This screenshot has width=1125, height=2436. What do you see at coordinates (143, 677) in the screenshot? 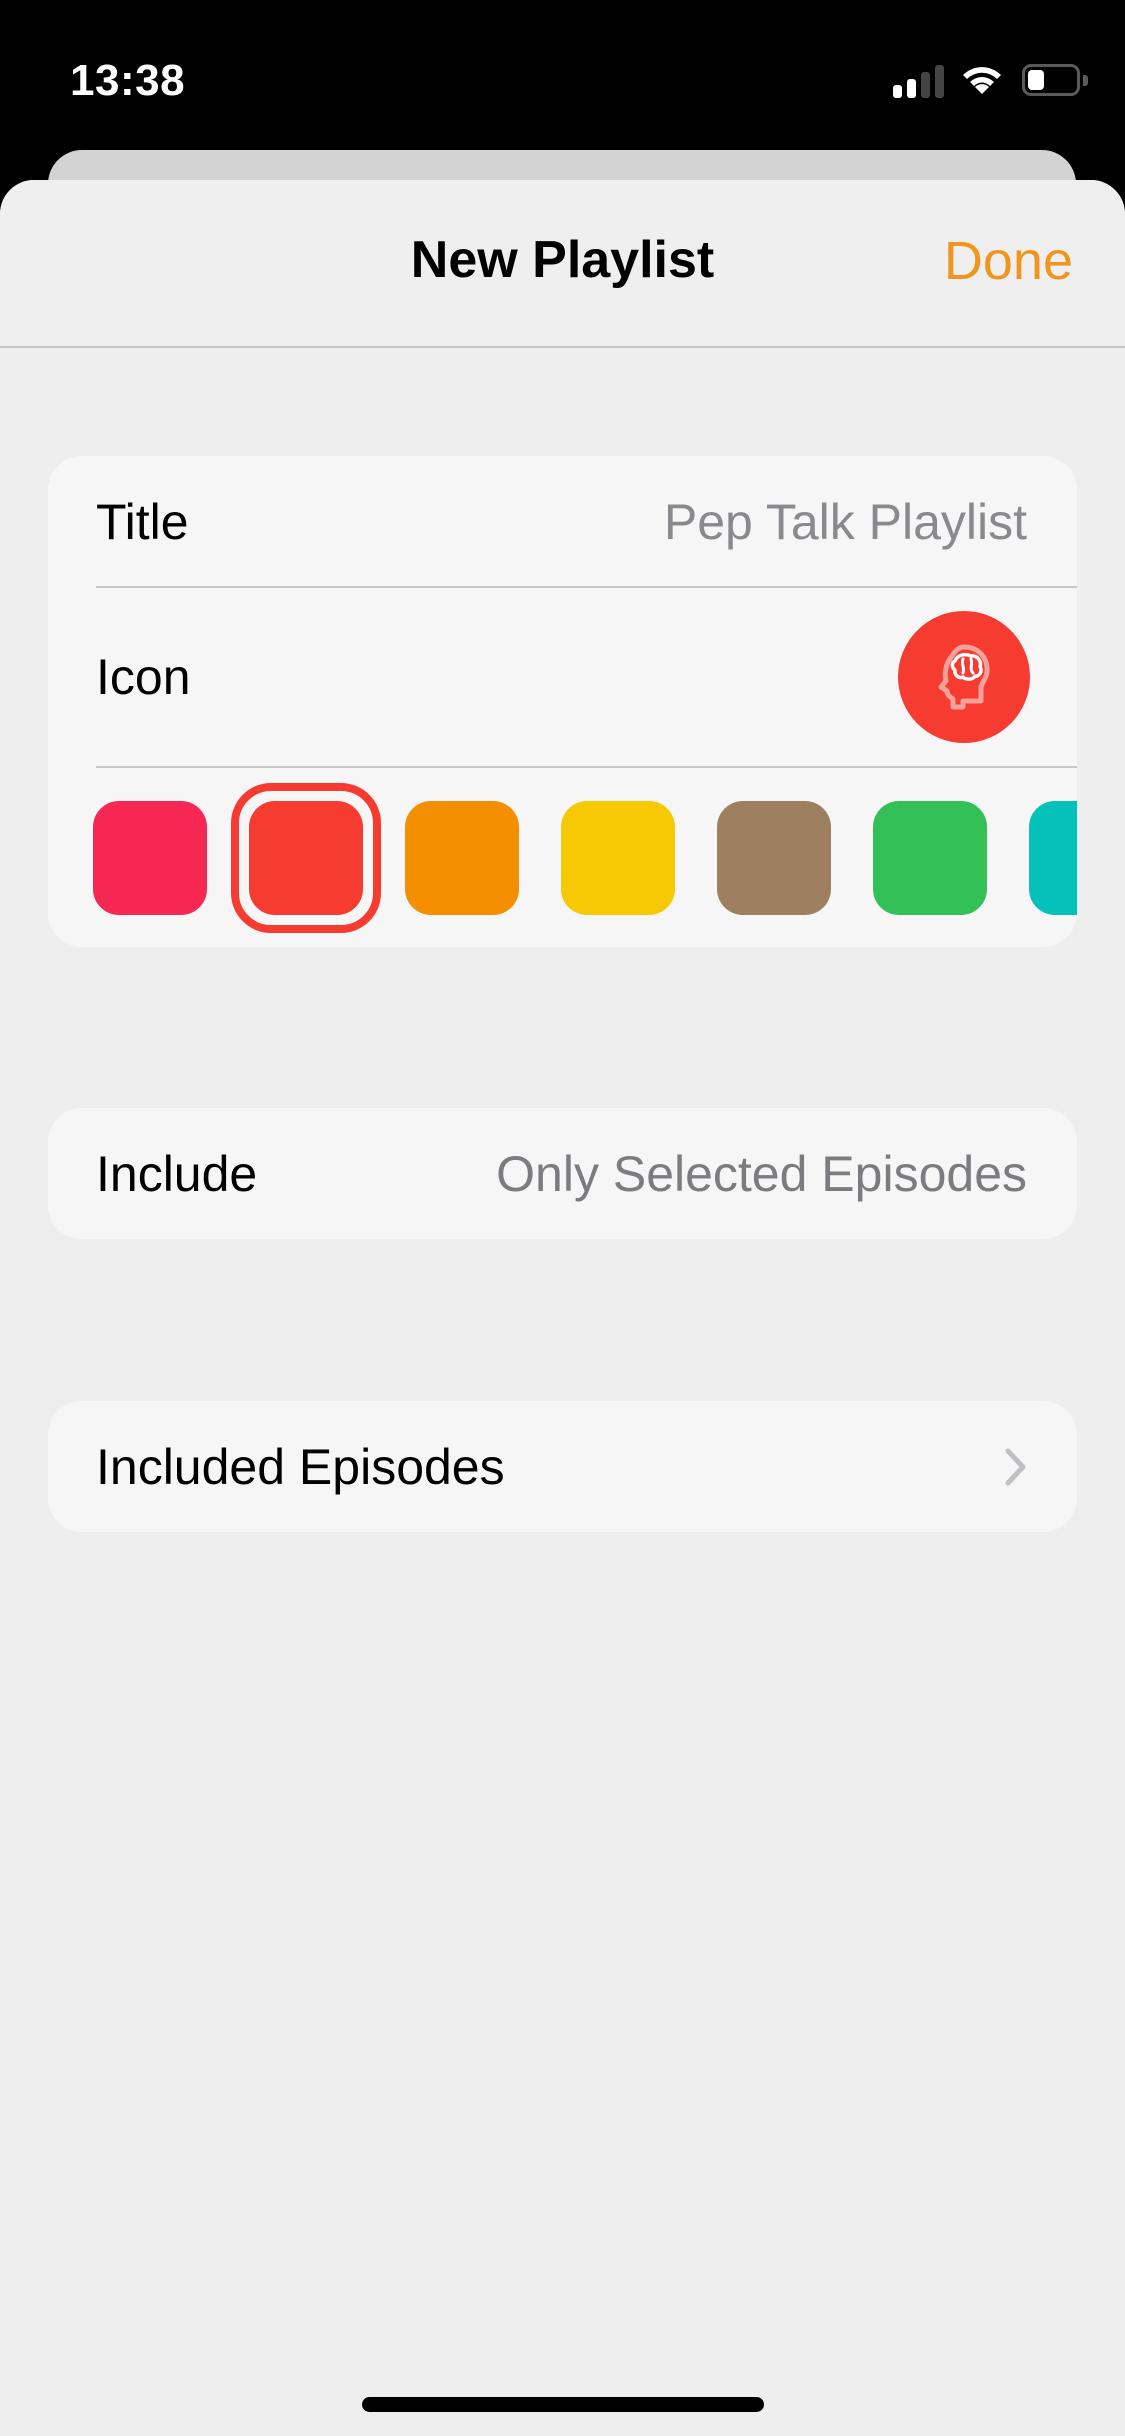
I see `icon-label: Icon` at bounding box center [143, 677].